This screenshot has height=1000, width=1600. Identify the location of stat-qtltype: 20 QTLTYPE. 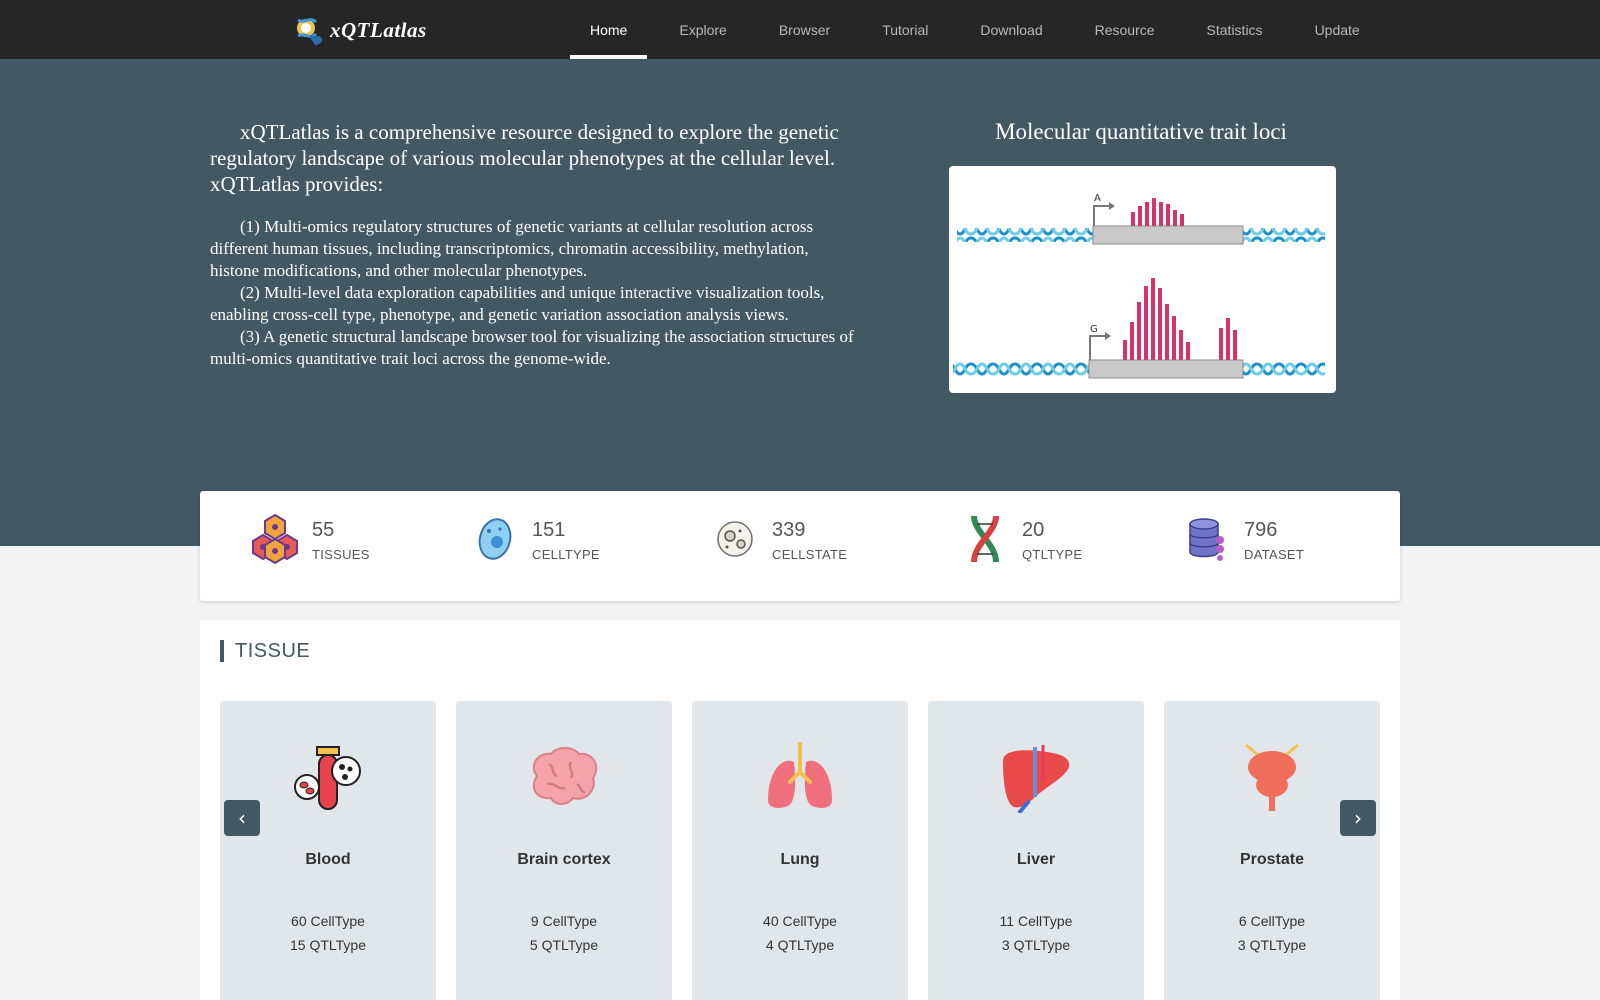
(1021, 539).